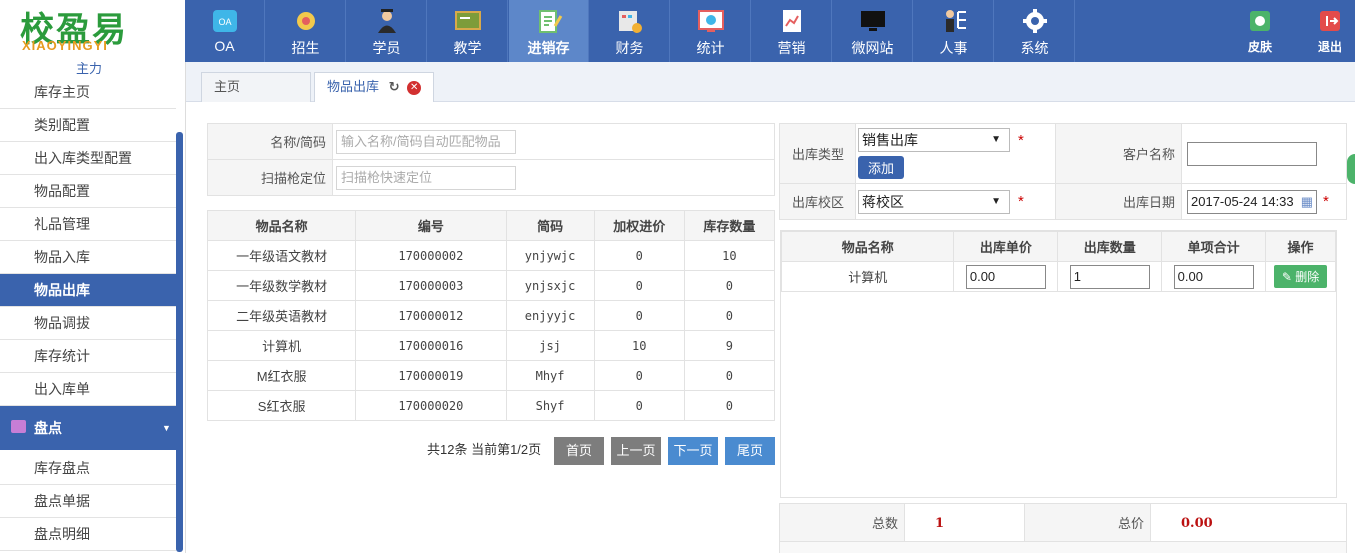 The height and width of the screenshot is (553, 1355). What do you see at coordinates (431, 285) in the screenshot?
I see `table-cell: 170000003` at bounding box center [431, 285].